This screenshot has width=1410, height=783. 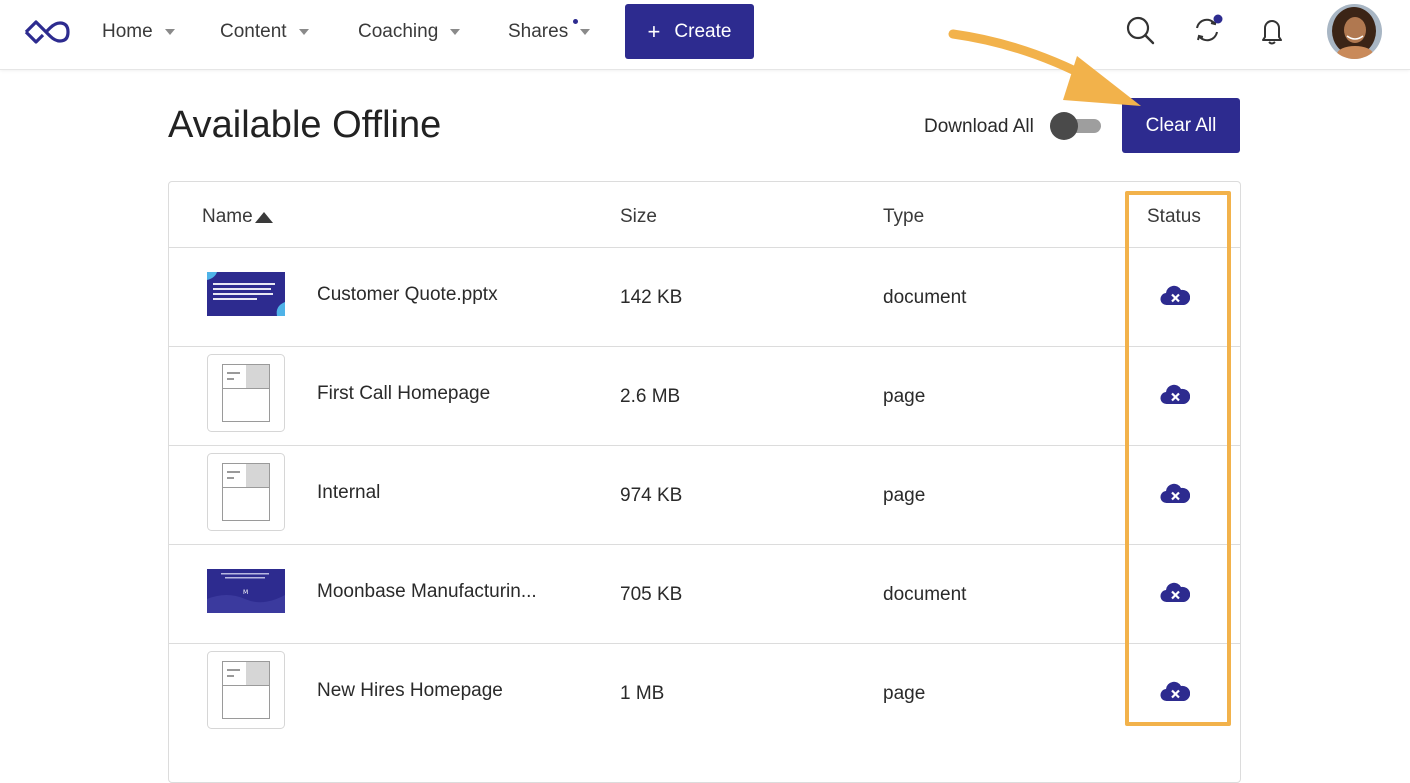 I want to click on clear-all-label: Clear All, so click(x=1181, y=125).